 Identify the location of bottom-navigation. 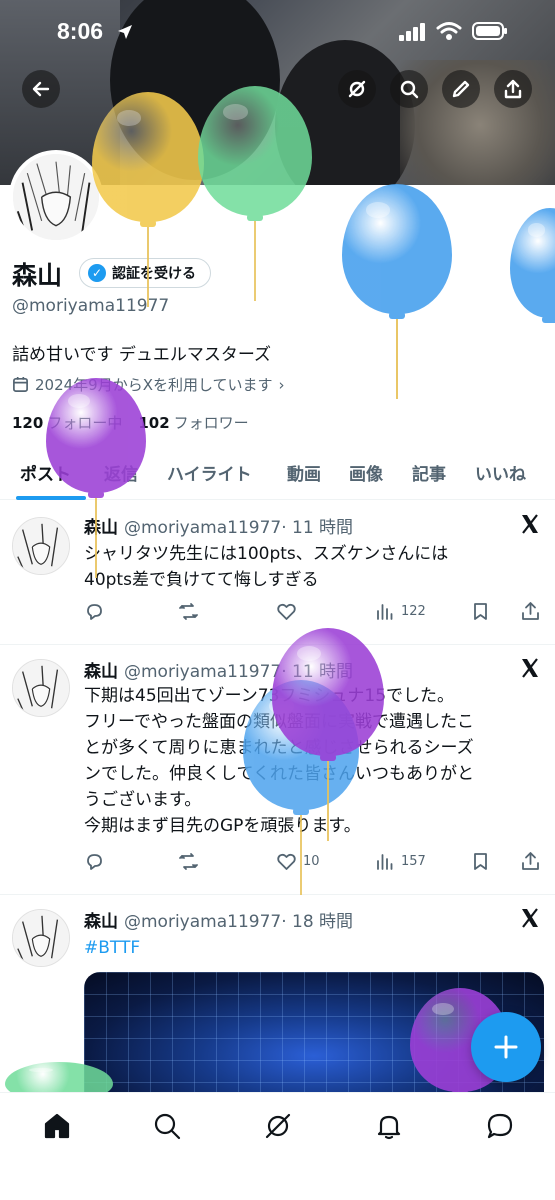
(277, 1146).